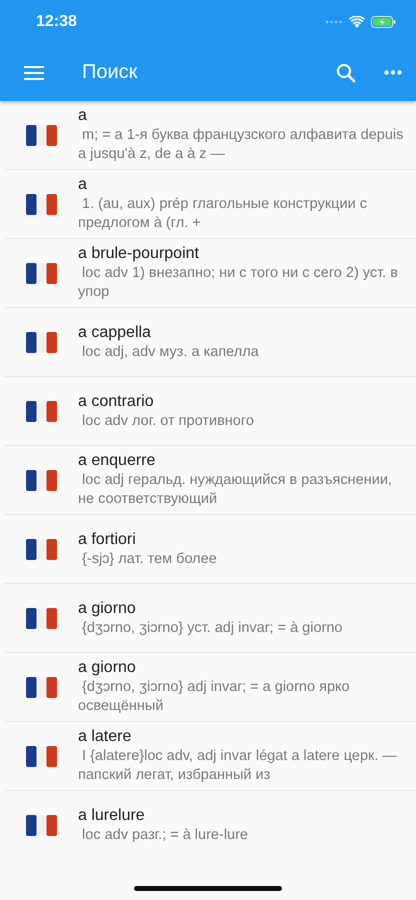  I want to click on headword: a brule-pourpoint, so click(139, 254).